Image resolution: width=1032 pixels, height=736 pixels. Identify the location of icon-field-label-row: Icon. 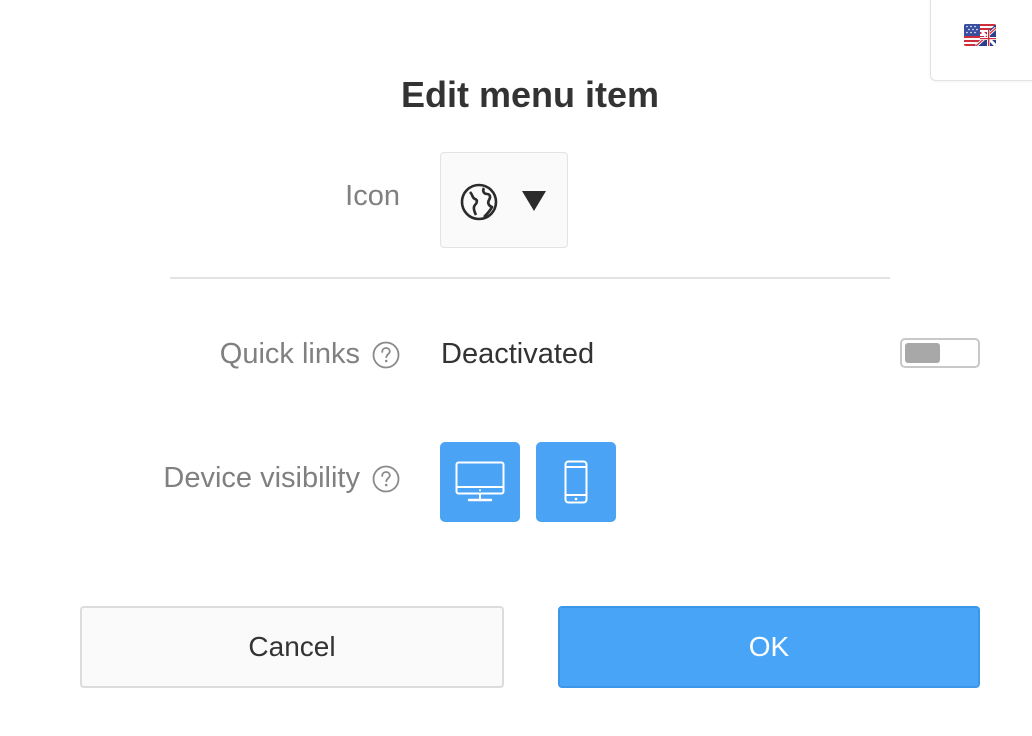
(372, 196).